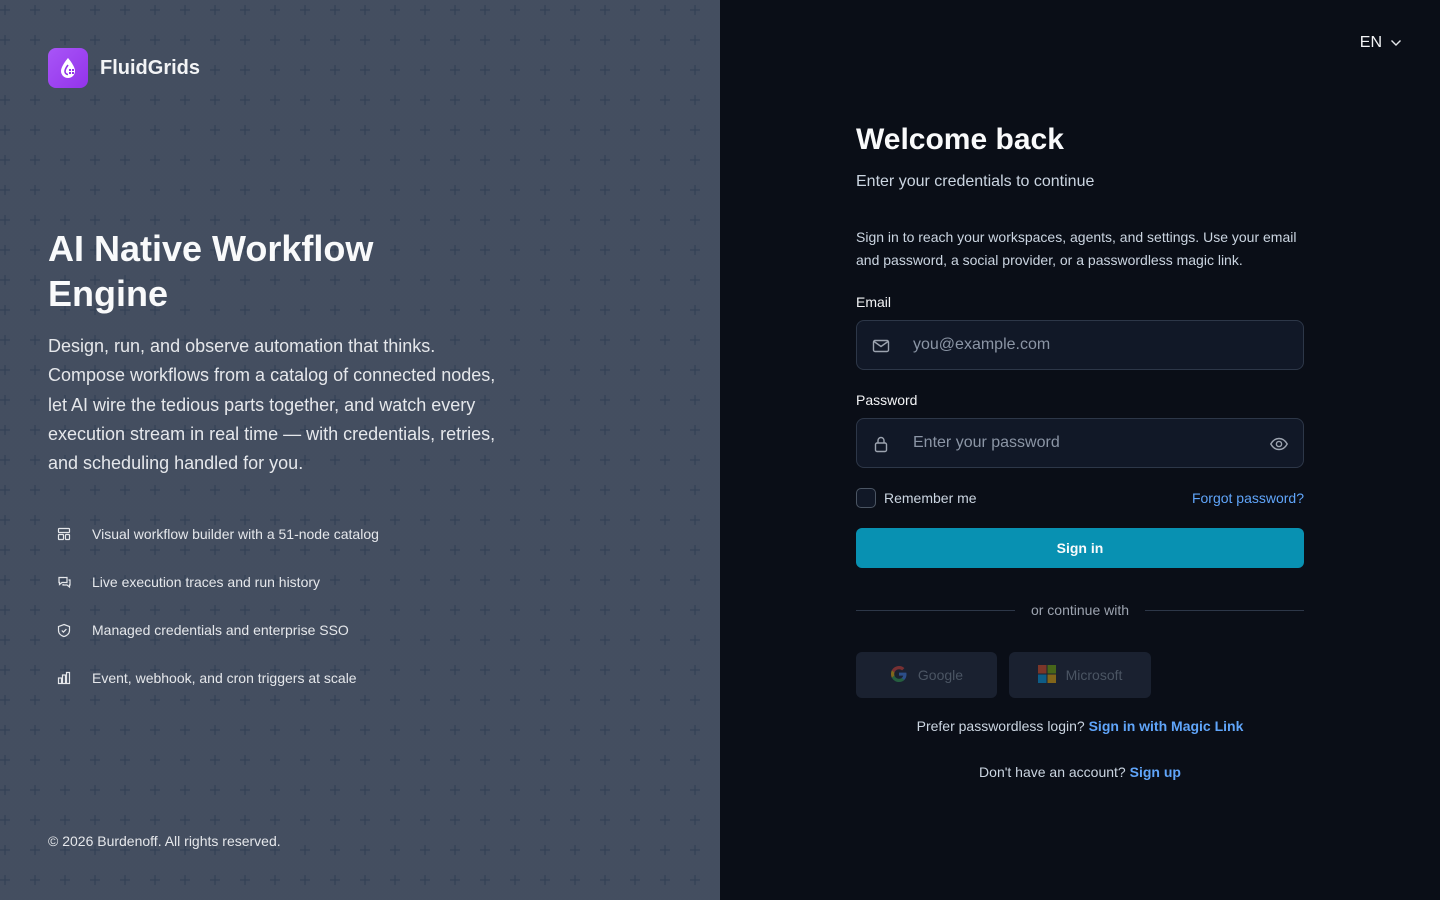 The width and height of the screenshot is (1440, 900). Describe the element at coordinates (975, 181) in the screenshot. I see `page-subtitle: Enter your credentials to continue` at that location.